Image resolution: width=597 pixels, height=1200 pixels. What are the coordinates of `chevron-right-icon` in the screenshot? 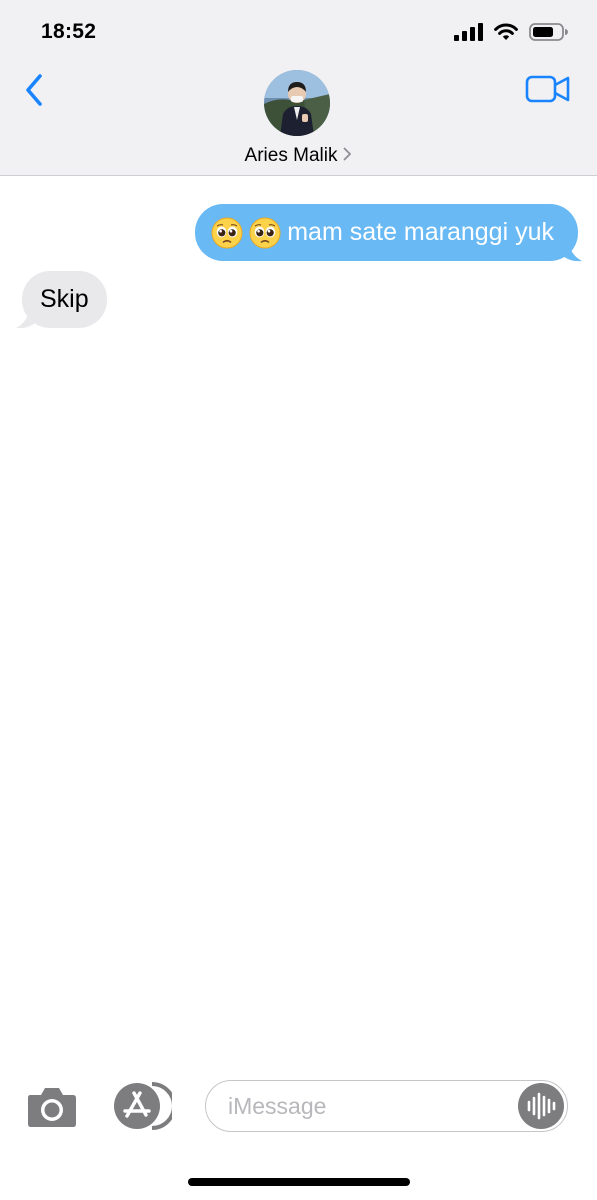 It's located at (347, 156).